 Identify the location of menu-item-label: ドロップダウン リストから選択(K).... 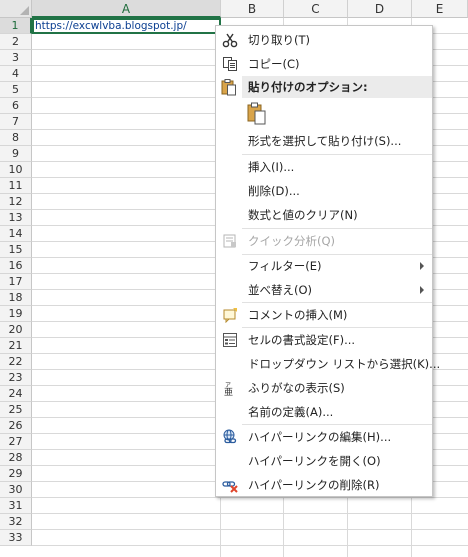
(344, 364).